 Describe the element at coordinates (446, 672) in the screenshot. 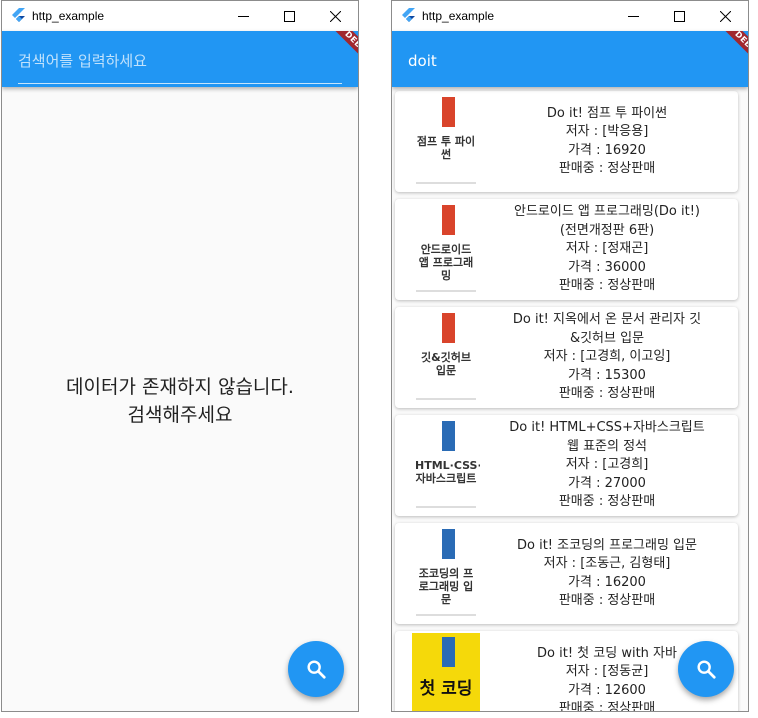

I see `book-cover-image: 첫 코딩` at that location.